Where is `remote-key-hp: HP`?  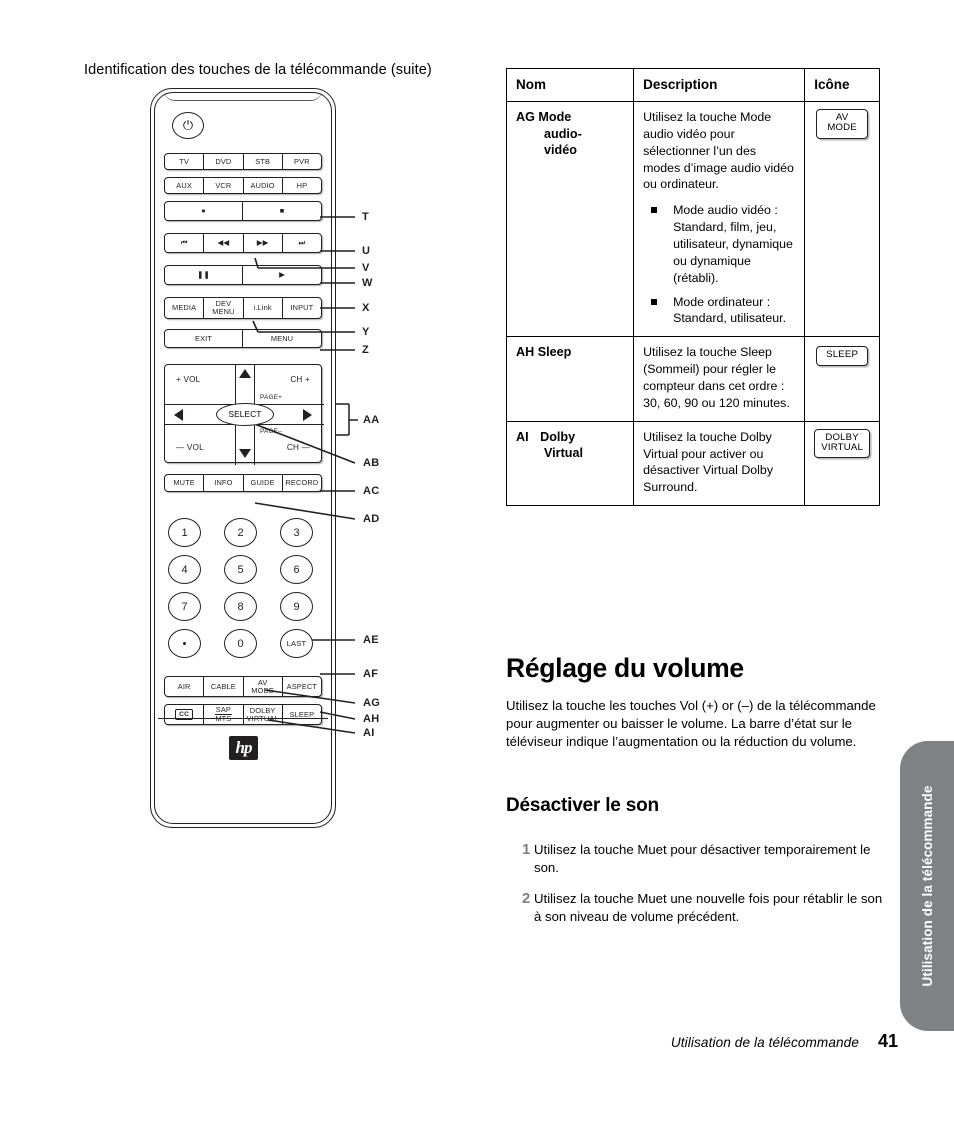
remote-key-hp: HP is located at coordinates (302, 185).